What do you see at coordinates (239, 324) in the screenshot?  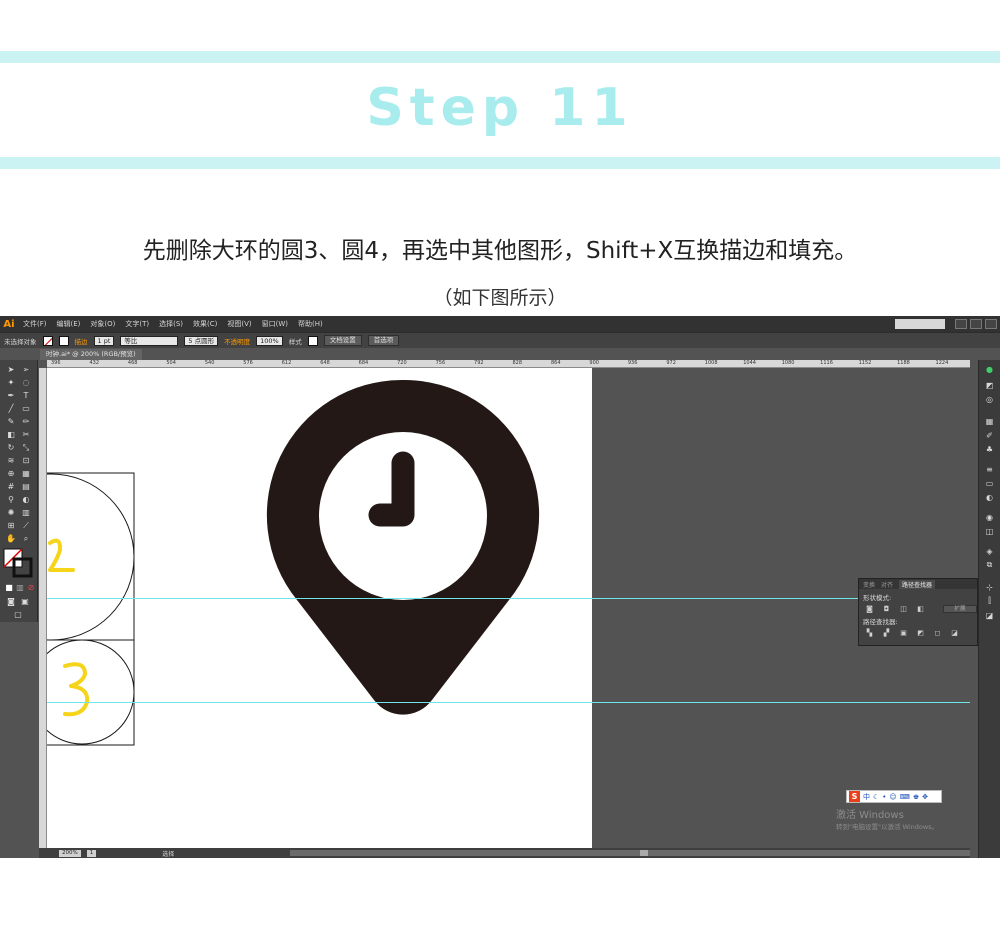 I see `menu-view: 视图(V)` at bounding box center [239, 324].